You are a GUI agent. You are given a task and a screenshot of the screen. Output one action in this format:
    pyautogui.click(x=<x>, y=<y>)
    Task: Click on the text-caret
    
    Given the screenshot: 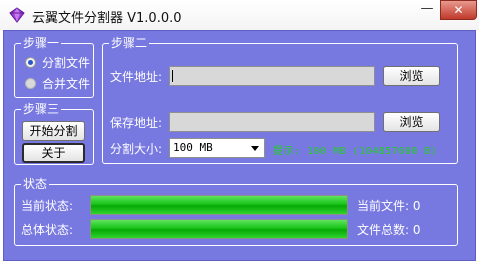 What is the action you would take?
    pyautogui.click(x=172, y=76)
    